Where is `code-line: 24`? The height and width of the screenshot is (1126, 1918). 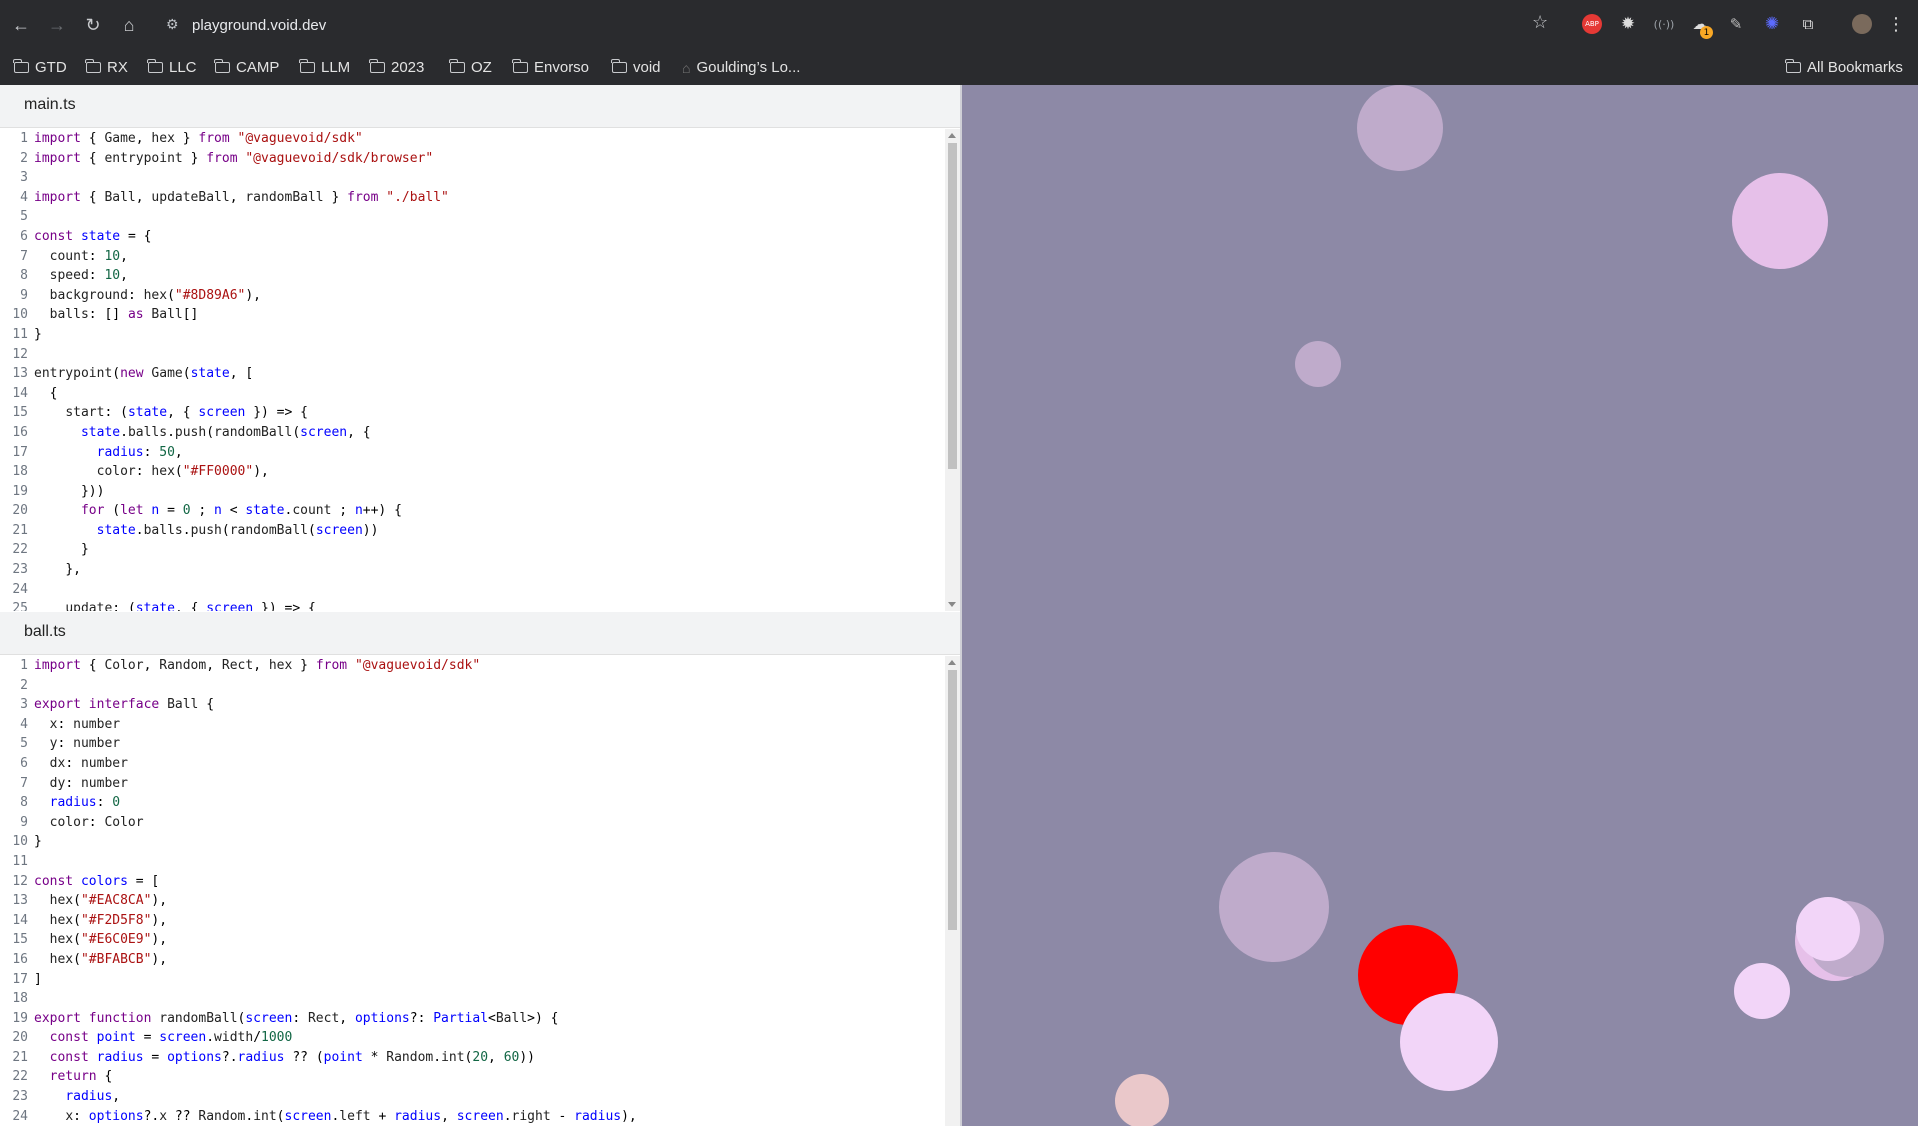
code-line: 24 is located at coordinates (472, 590).